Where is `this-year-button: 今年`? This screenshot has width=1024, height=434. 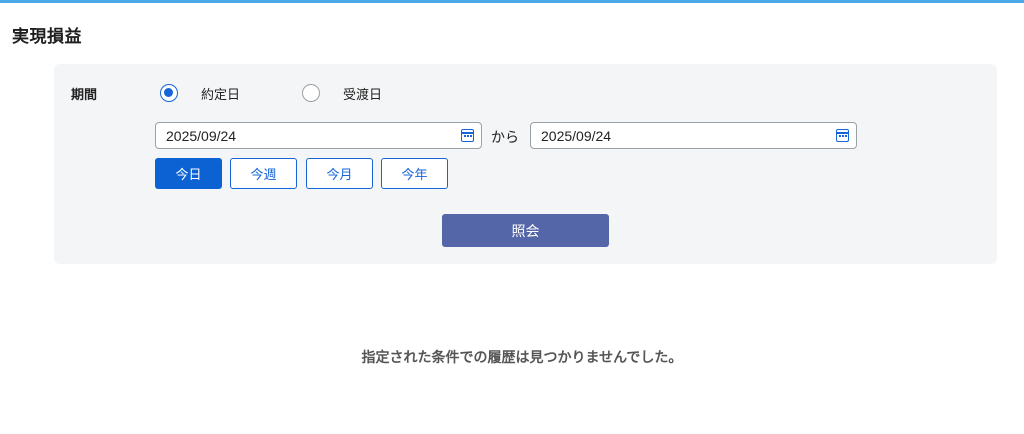 this-year-button: 今年 is located at coordinates (414, 173).